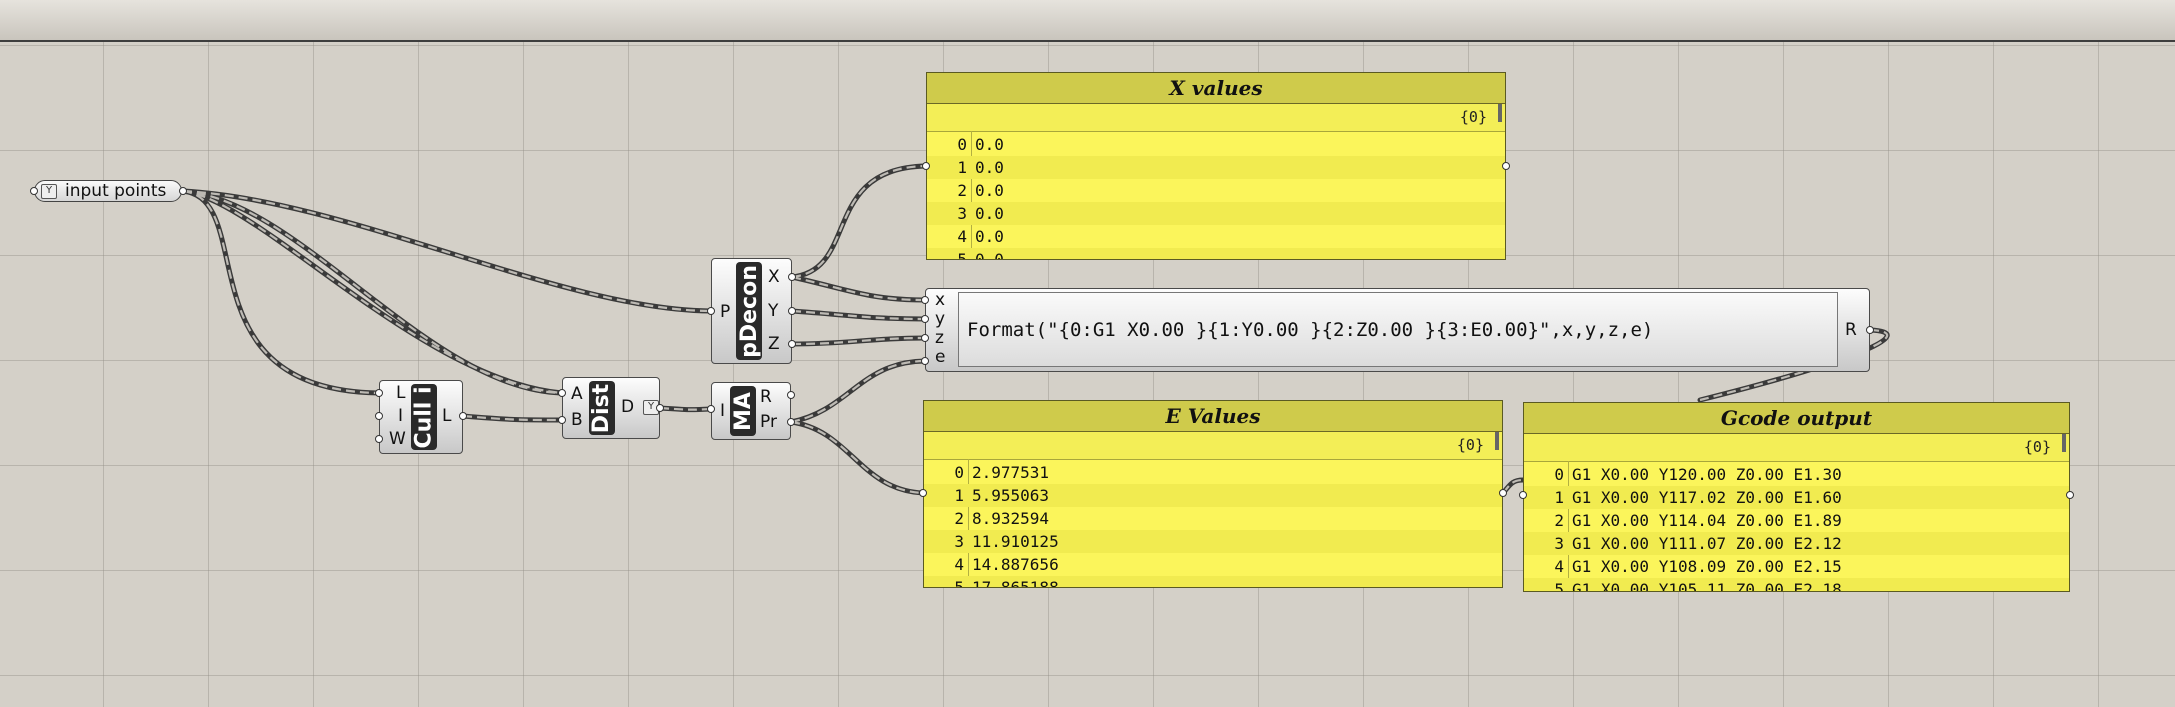  What do you see at coordinates (792, 277) in the screenshot?
I see `pdecon-grip-x` at bounding box center [792, 277].